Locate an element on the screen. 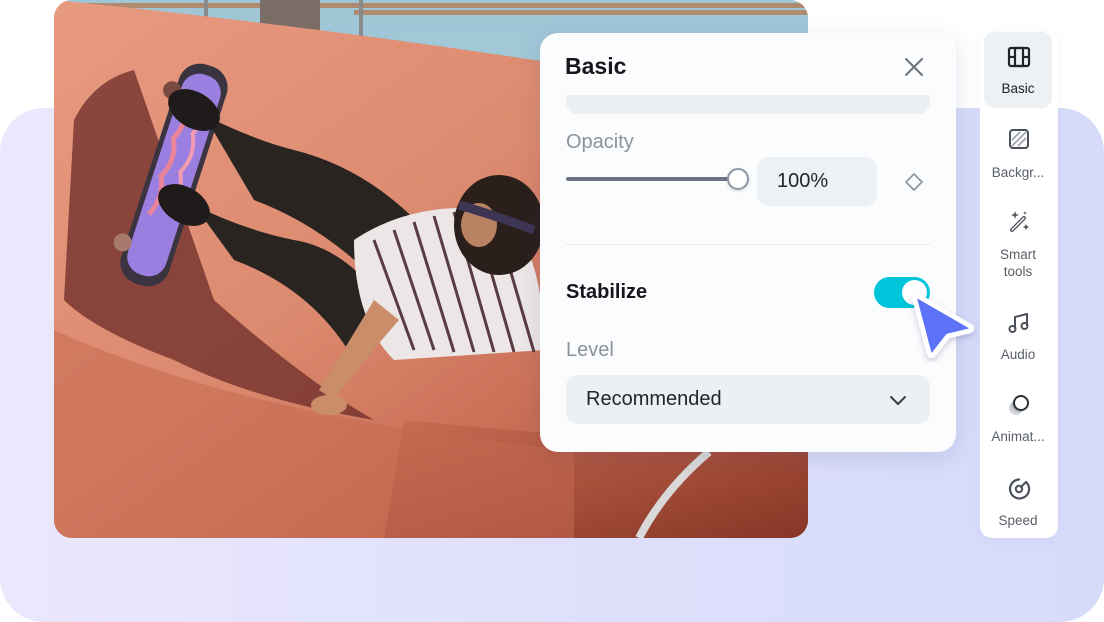  toolbar-item-speed: Speed is located at coordinates (1018, 501).